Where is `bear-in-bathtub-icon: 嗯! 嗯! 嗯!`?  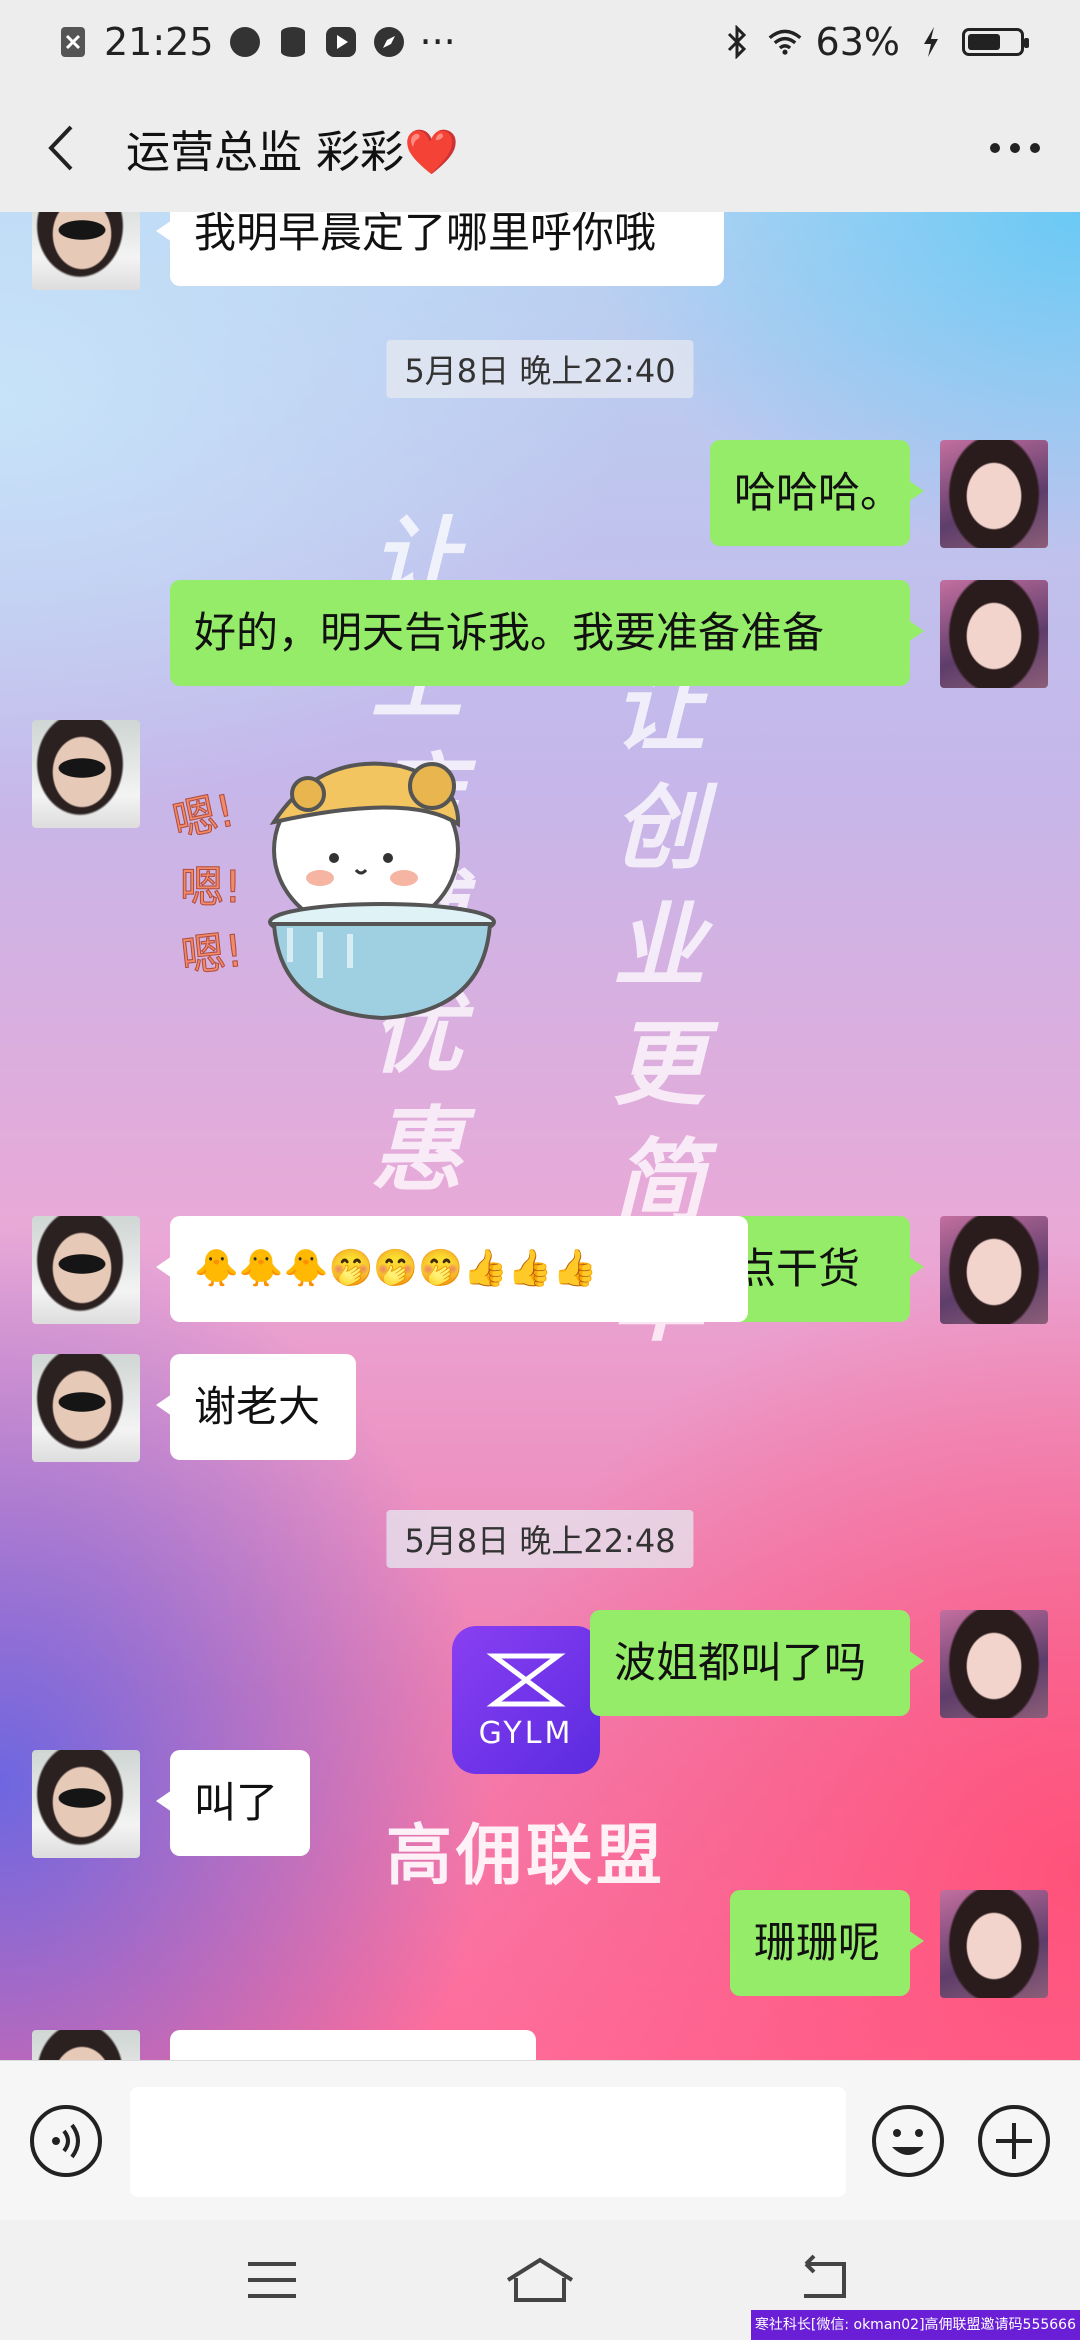
bear-in-bathtub-icon: 嗯! 嗯! 嗯! is located at coordinates (332, 891).